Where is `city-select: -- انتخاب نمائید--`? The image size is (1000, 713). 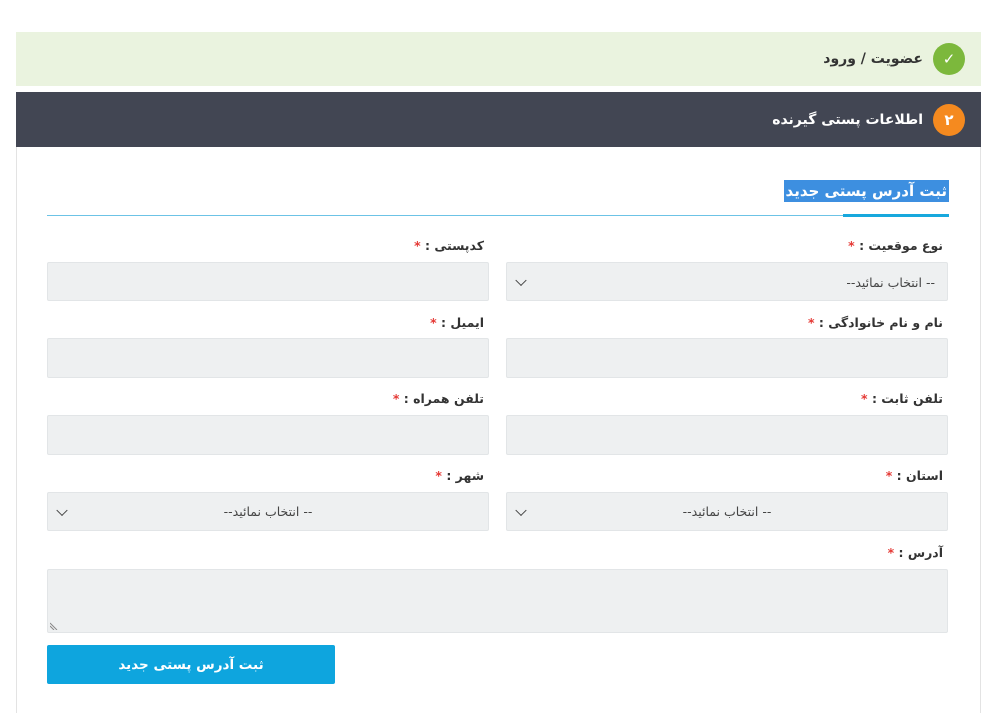
city-select: -- انتخاب نمائید-- is located at coordinates (268, 511).